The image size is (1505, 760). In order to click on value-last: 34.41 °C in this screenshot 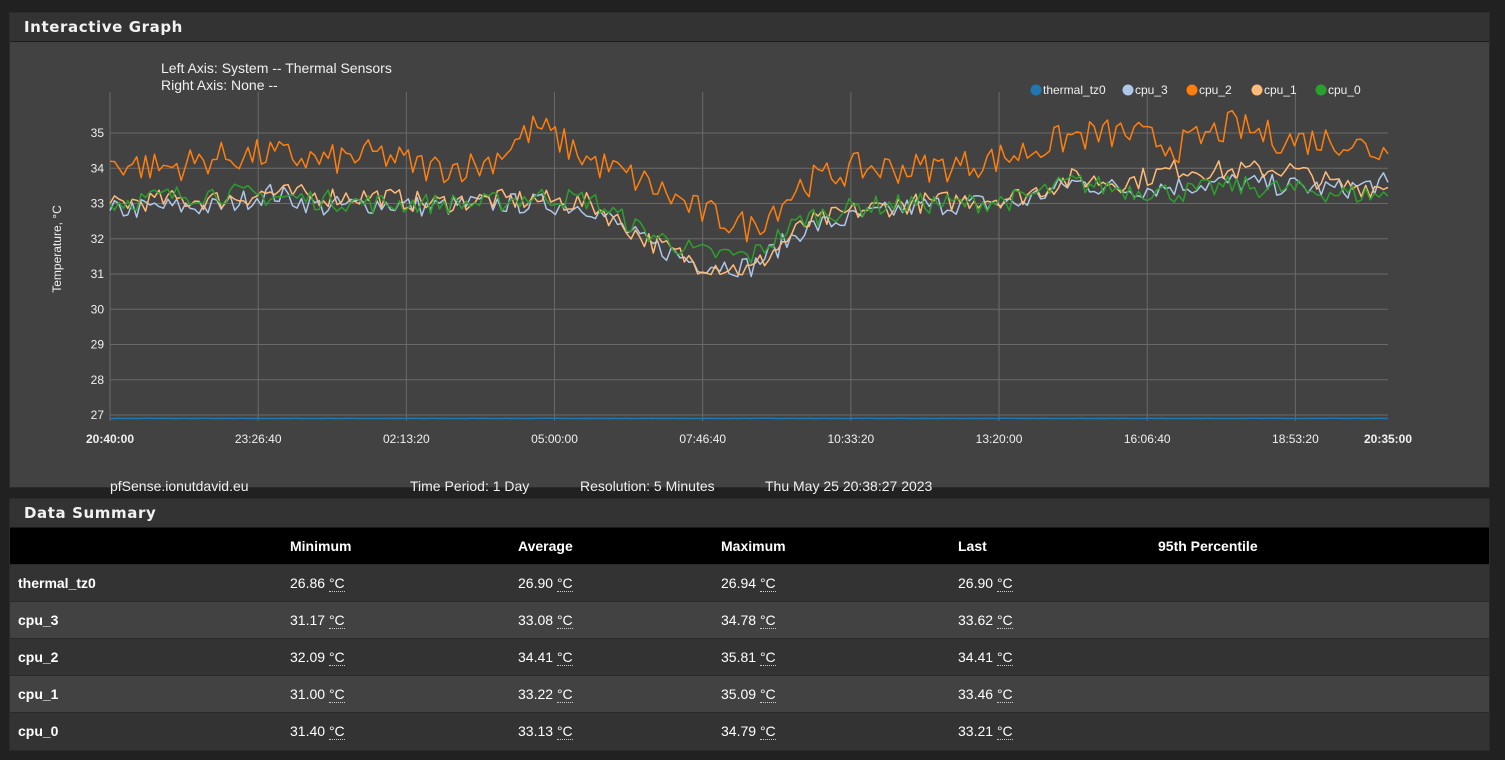, I will do `click(1058, 656)`.